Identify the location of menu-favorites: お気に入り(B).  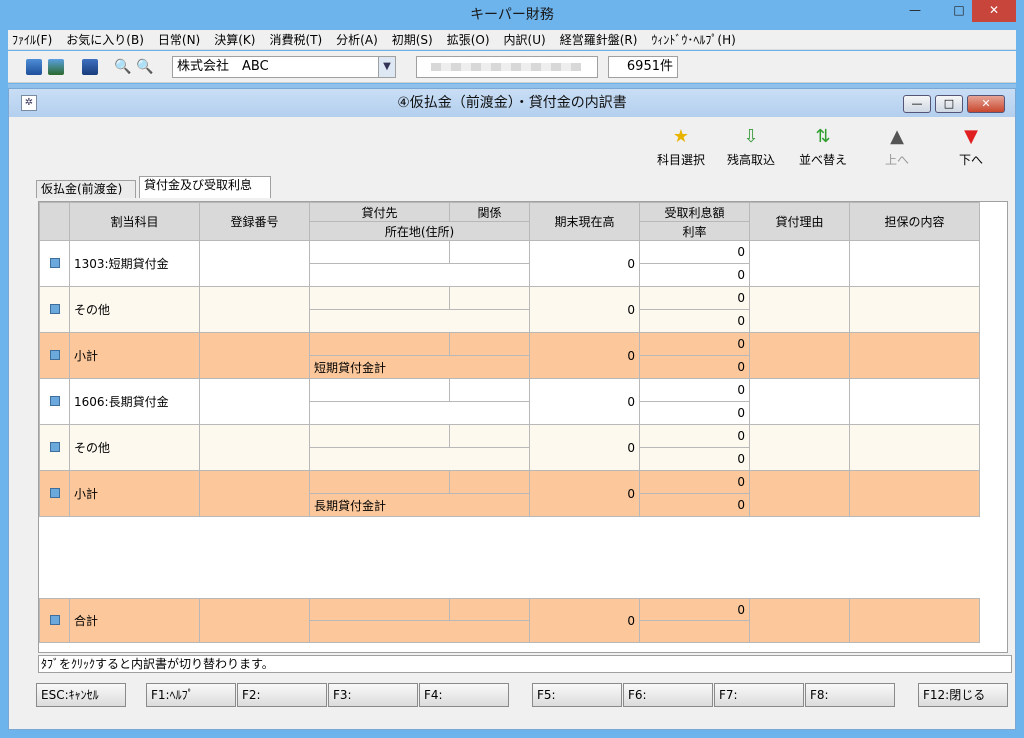
(105, 39).